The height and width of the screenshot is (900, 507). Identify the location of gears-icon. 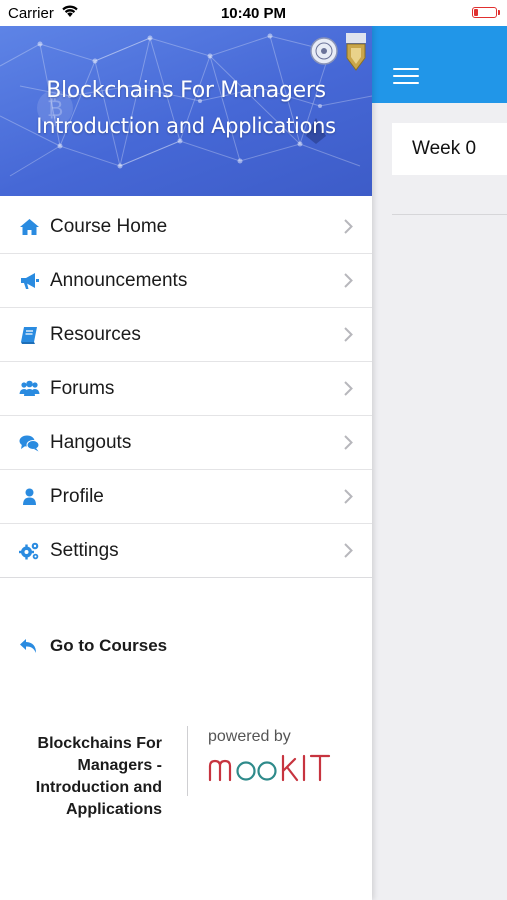
(29, 551).